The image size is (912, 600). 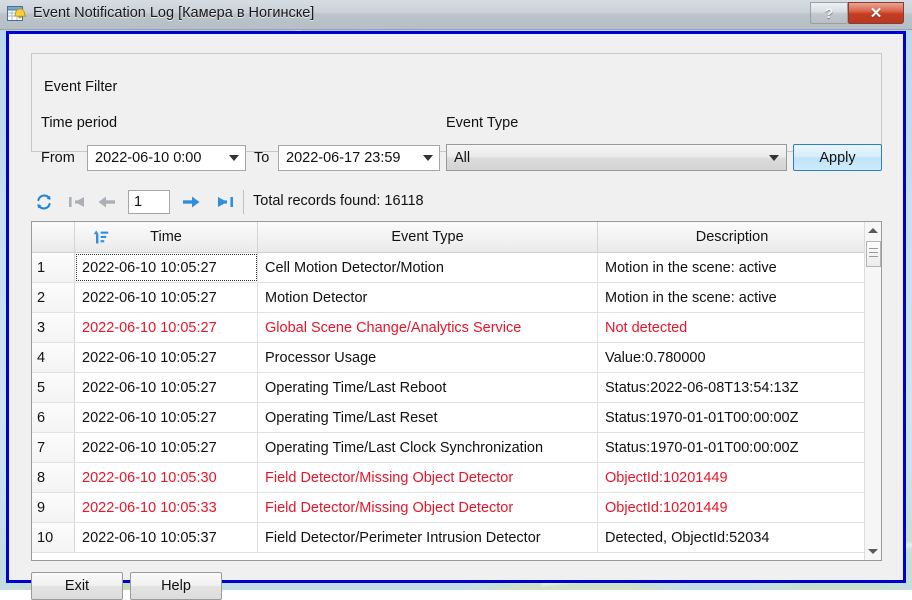 I want to click on to-dropdown-arrow, so click(x=428, y=158).